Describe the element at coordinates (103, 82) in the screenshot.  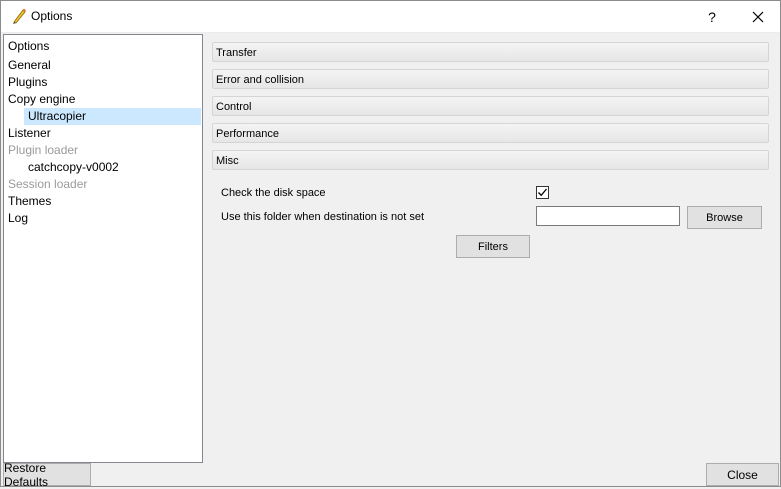
I see `tree-item-plugins: Plugins` at that location.